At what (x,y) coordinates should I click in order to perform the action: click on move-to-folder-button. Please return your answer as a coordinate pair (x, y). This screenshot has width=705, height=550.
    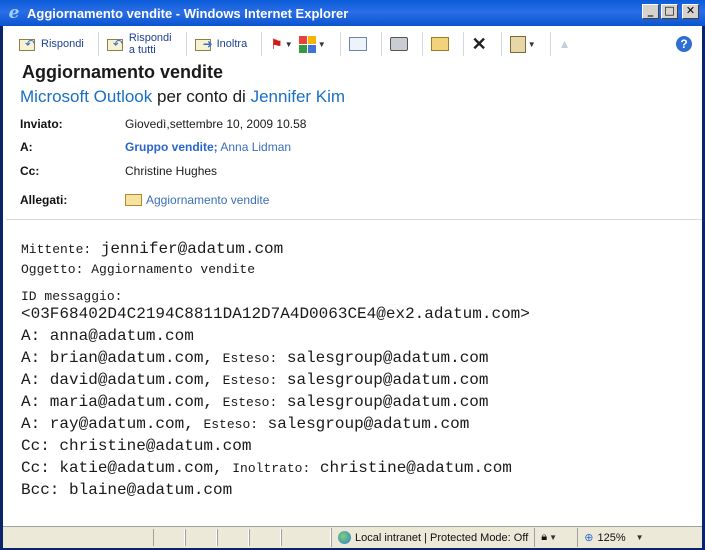
    Looking at the image, I should click on (439, 44).